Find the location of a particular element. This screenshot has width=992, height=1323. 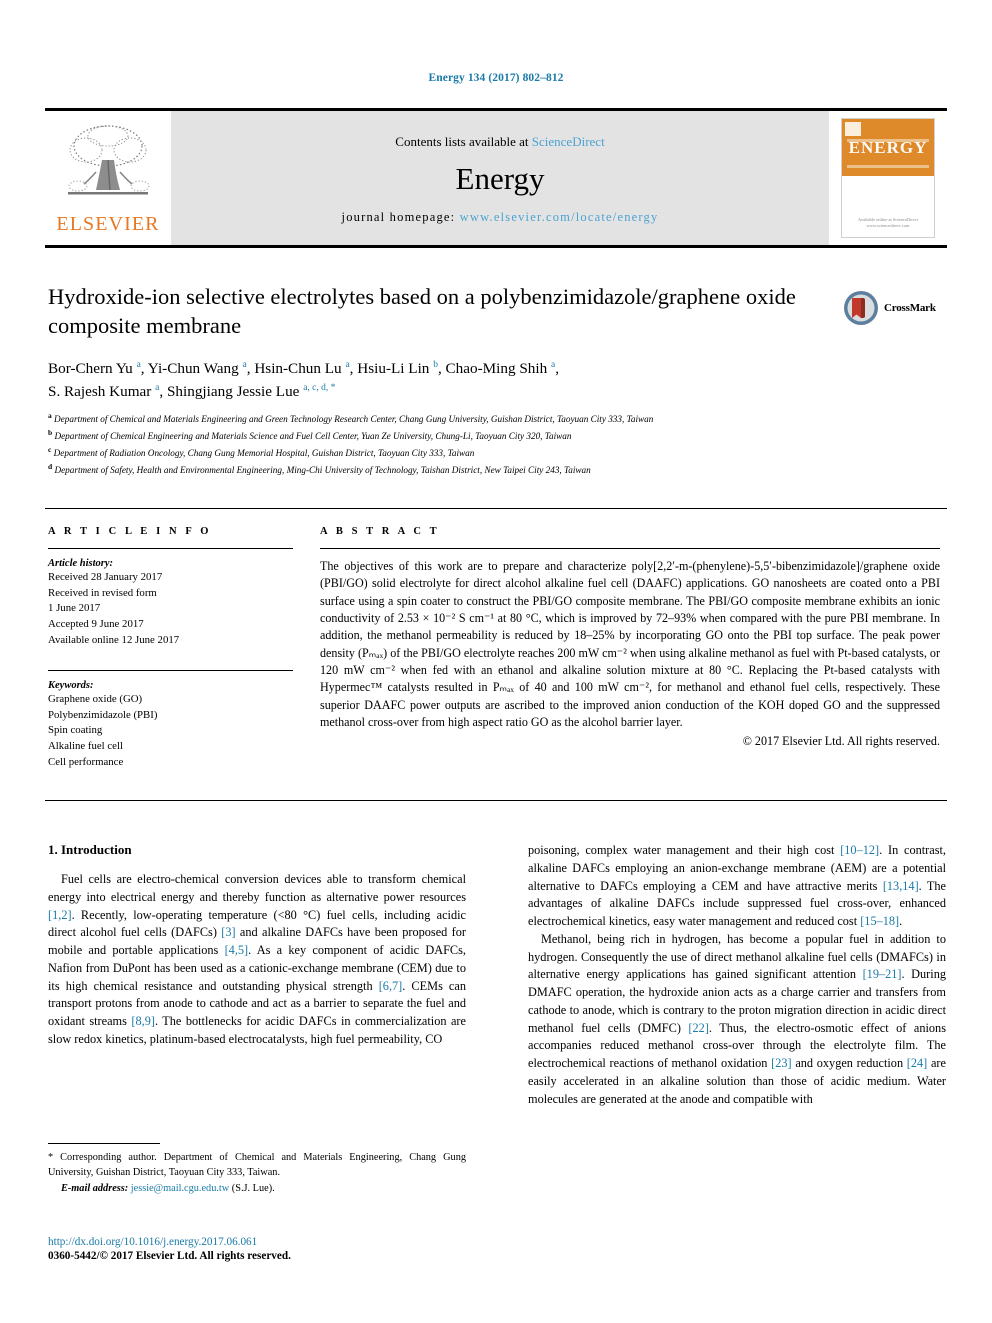

cover-title: ENERGY is located at coordinates (888, 147).